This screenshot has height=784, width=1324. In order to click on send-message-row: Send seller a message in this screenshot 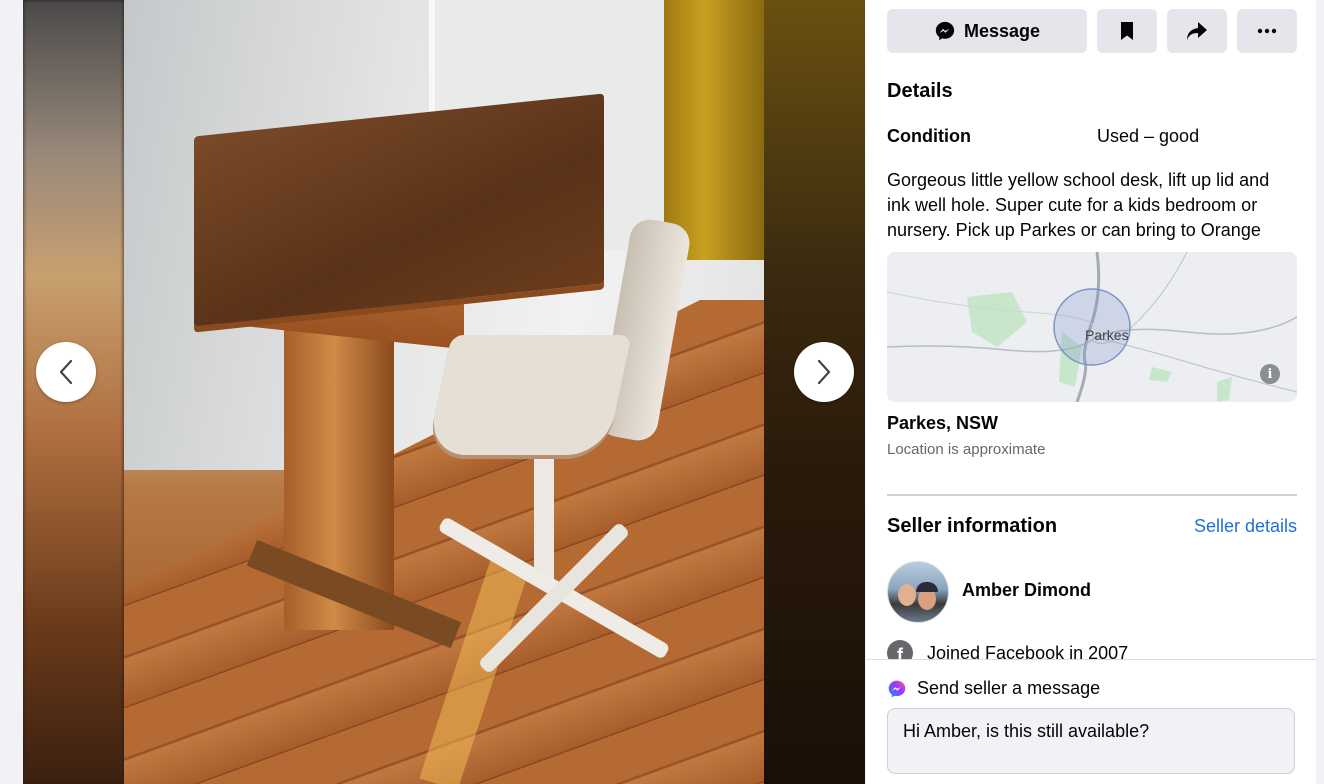, I will do `click(993, 688)`.